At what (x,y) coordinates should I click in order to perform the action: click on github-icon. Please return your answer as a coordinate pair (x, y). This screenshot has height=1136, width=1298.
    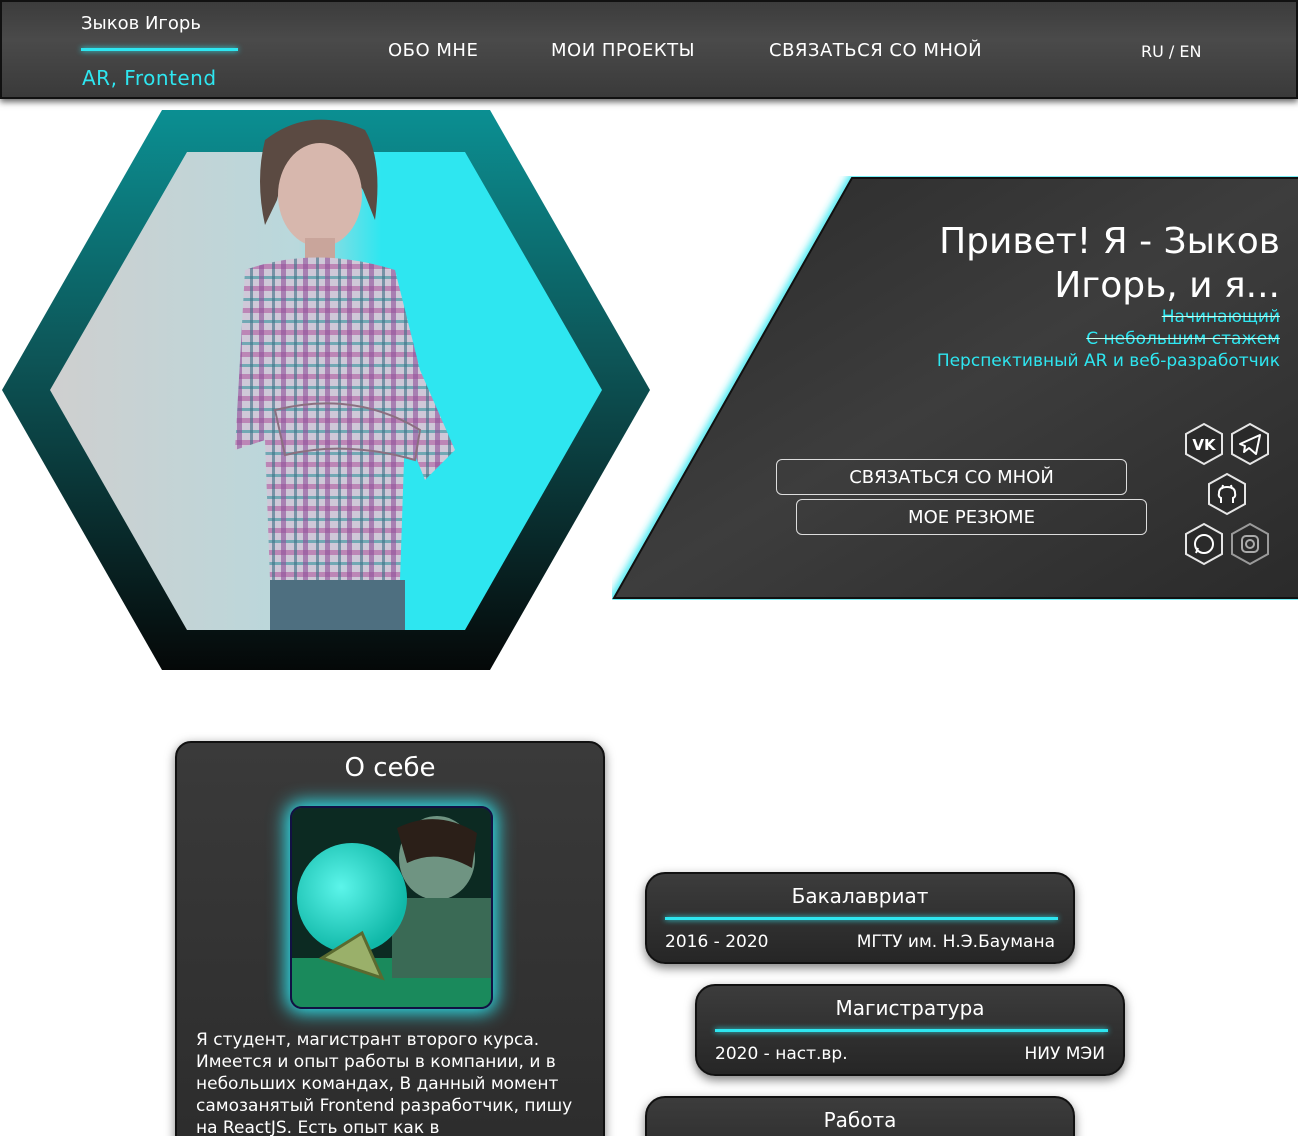
    Looking at the image, I should click on (1227, 494).